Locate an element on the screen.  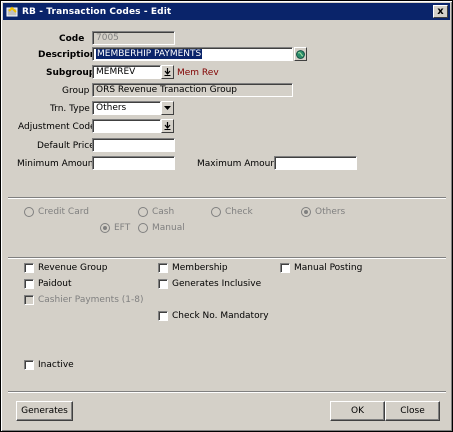
checkbox-inactive: Inactive is located at coordinates (49, 365).